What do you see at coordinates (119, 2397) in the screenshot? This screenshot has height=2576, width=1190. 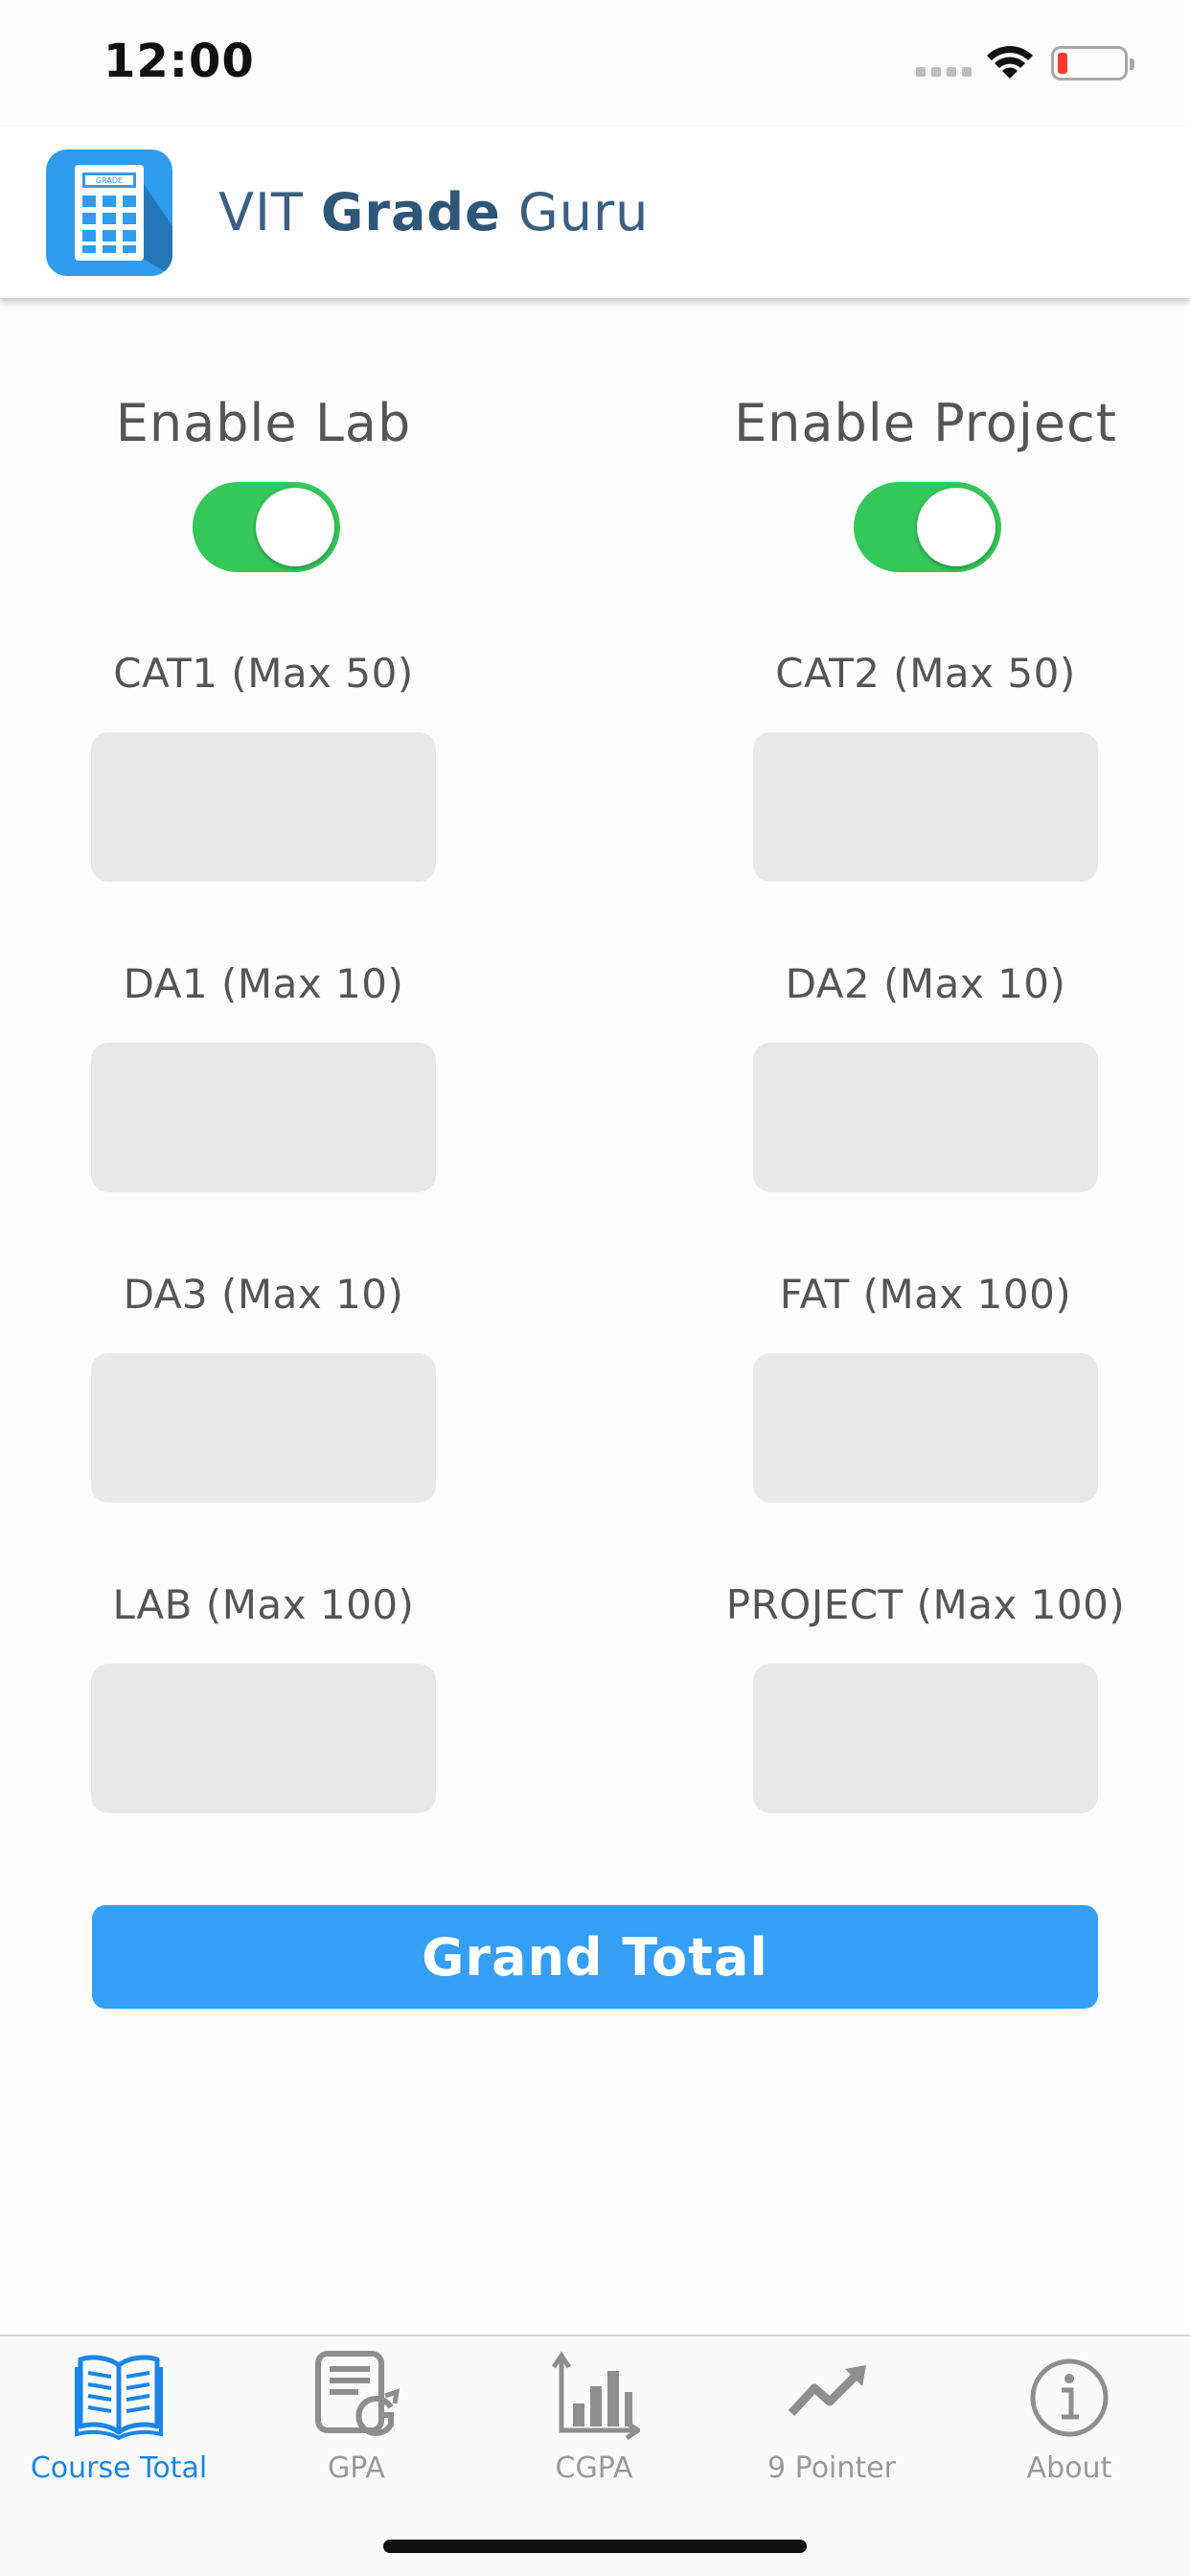 I see `open-book-icon` at bounding box center [119, 2397].